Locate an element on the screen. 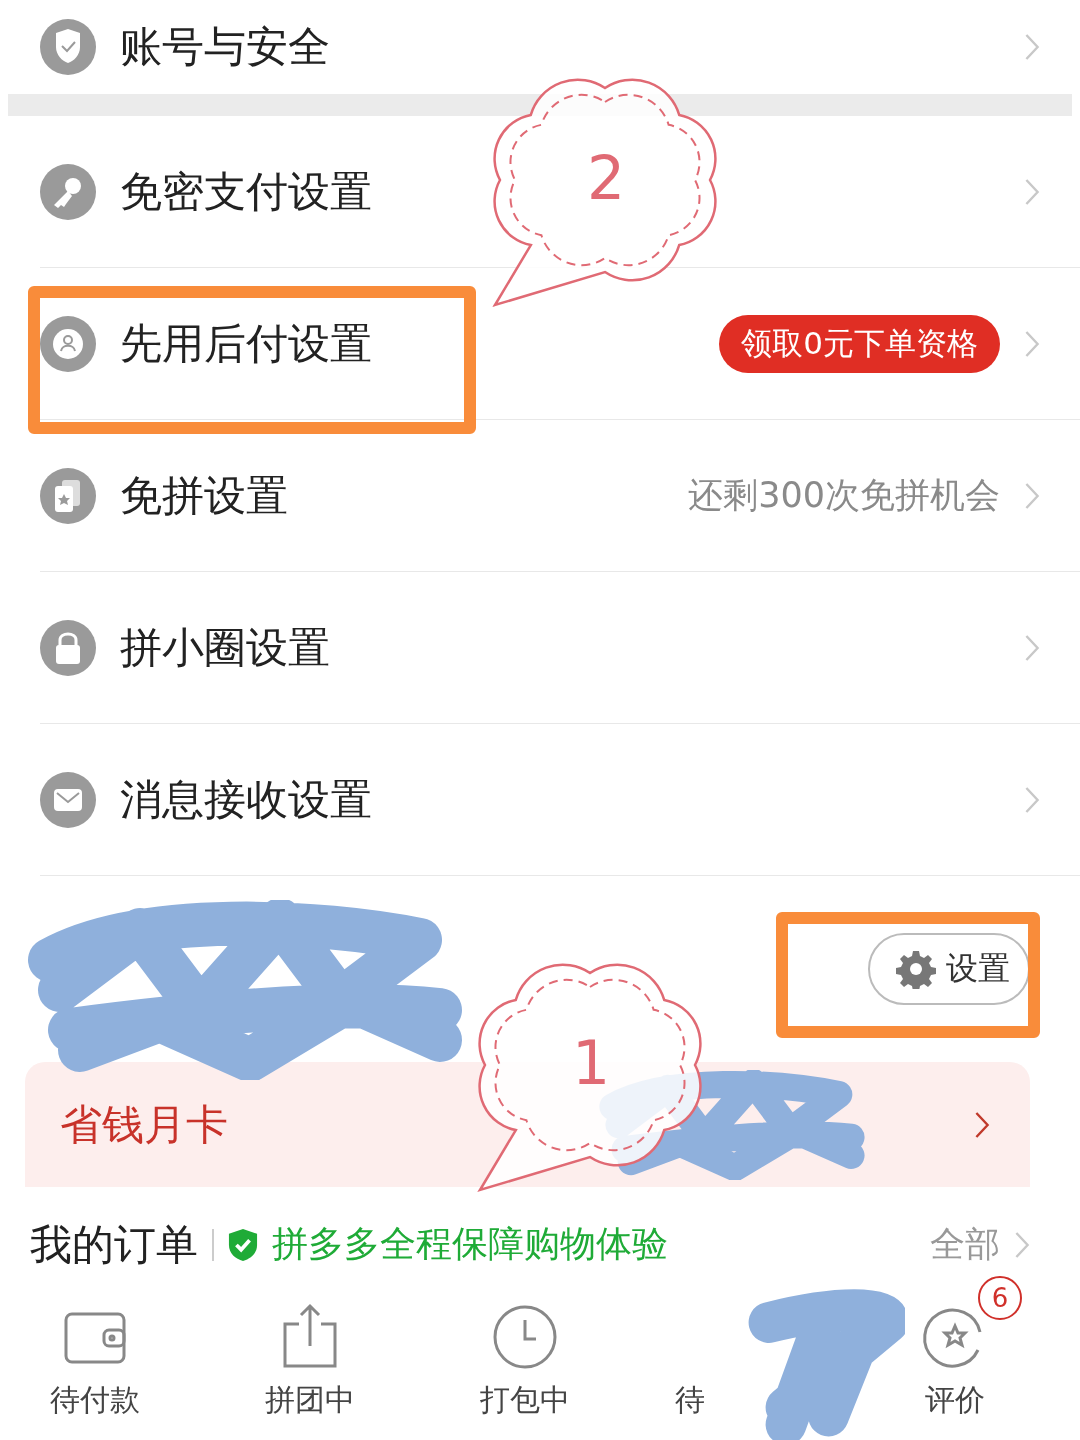  order-status-label: 评价 is located at coordinates (955, 1400).